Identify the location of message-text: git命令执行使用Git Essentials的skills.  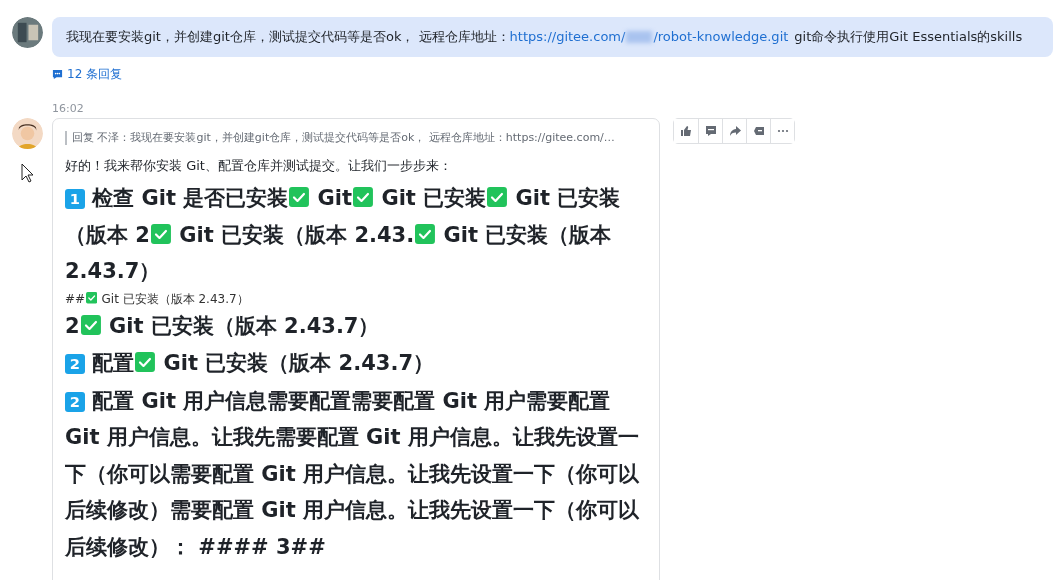
(908, 37).